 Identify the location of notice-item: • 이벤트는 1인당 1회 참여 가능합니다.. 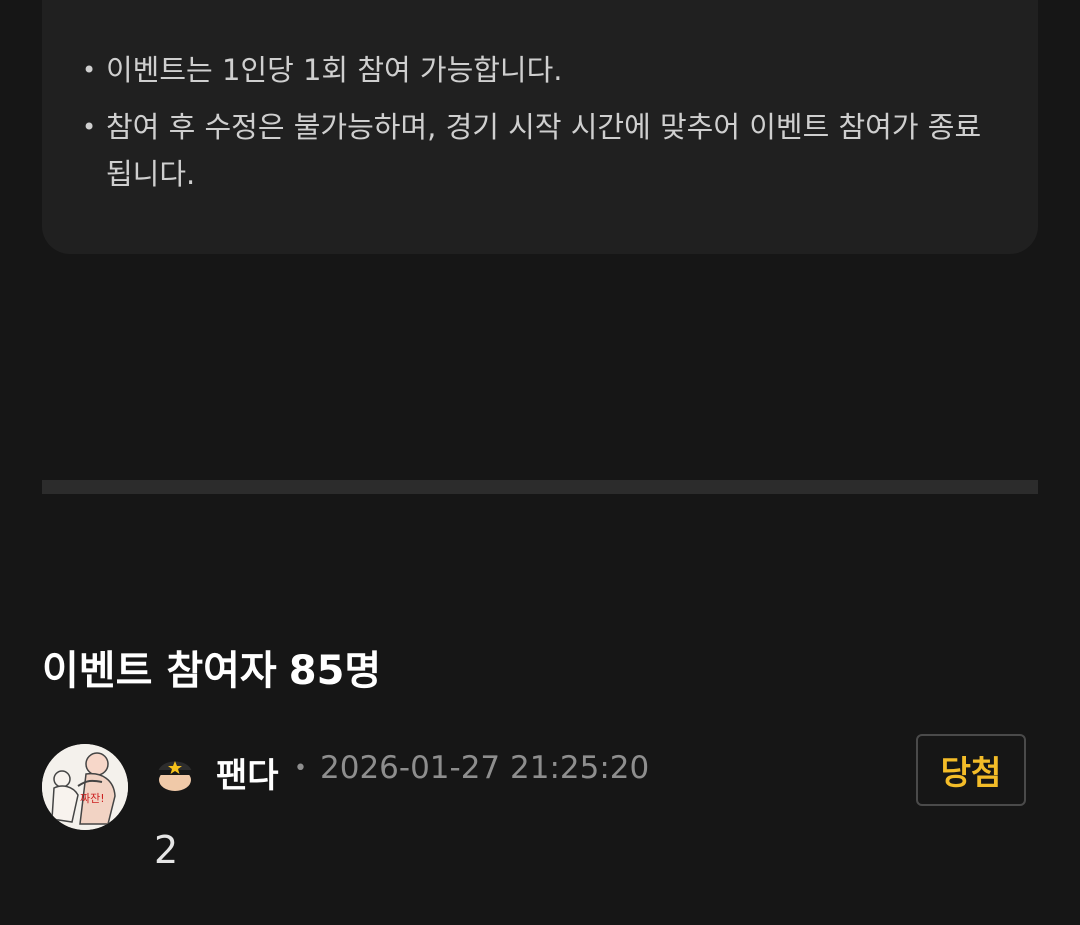
(514, 70).